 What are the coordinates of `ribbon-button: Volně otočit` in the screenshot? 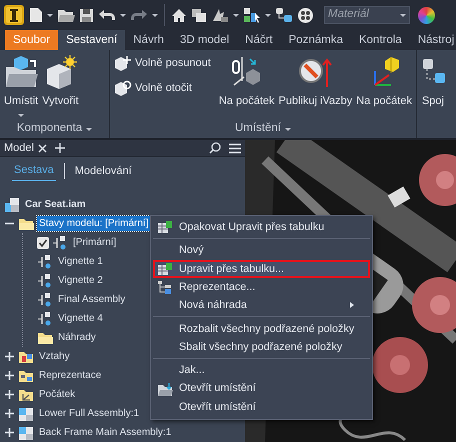 It's located at (162, 88).